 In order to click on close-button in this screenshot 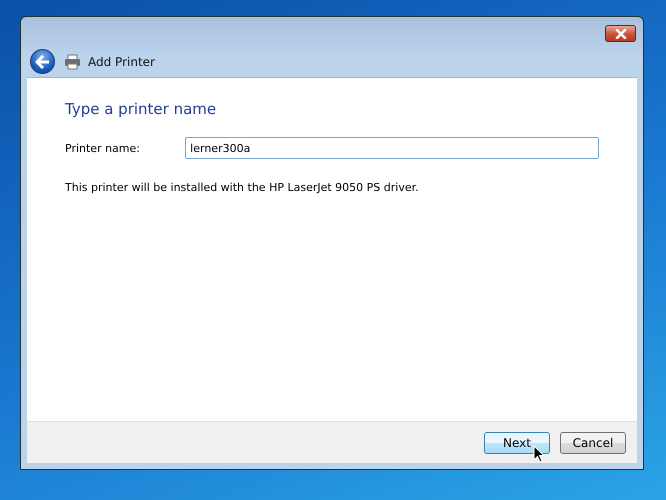, I will do `click(620, 33)`.